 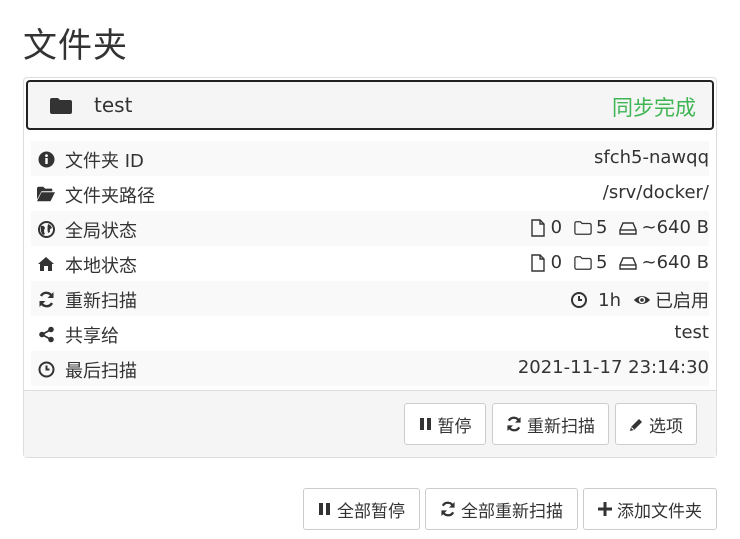 I want to click on pause-all-button: 全部暂停, so click(x=361, y=509).